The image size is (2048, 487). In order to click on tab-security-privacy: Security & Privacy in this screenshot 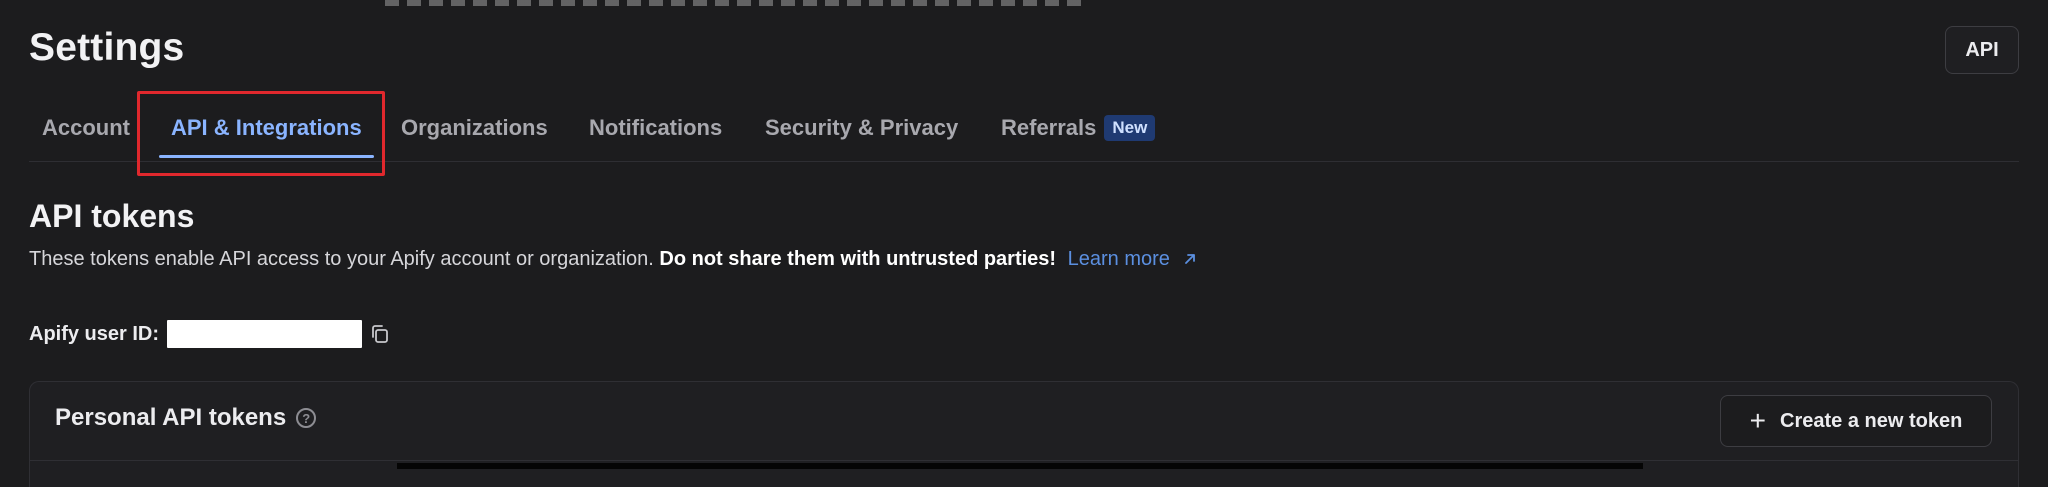, I will do `click(861, 128)`.